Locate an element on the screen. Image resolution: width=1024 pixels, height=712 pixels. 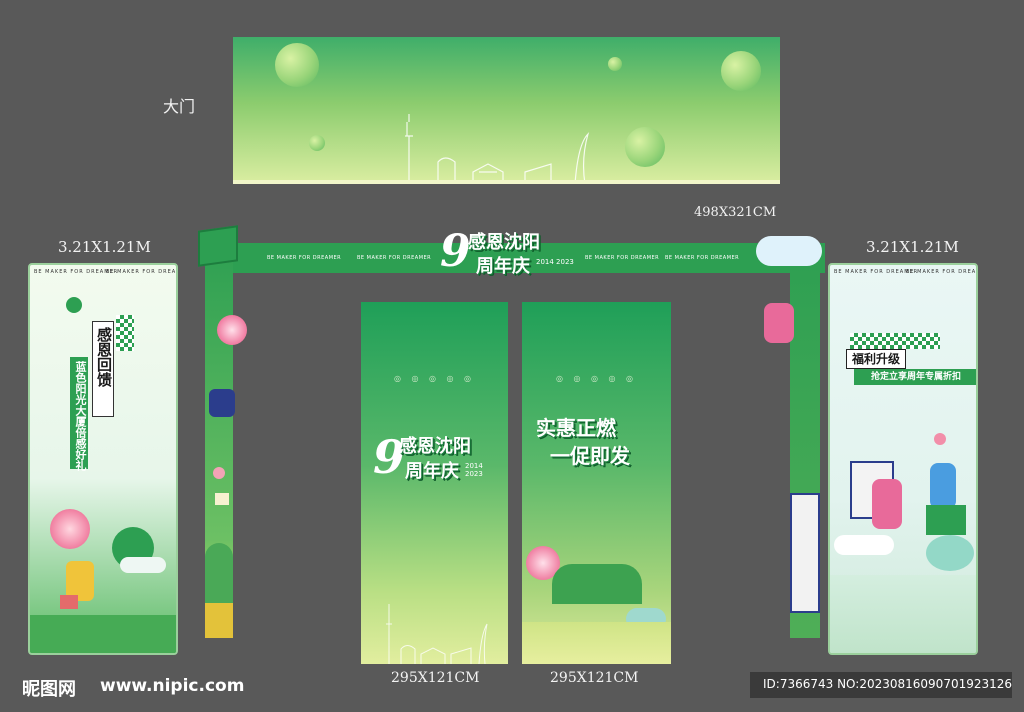
balloon-icon is located at coordinates (219, 473).